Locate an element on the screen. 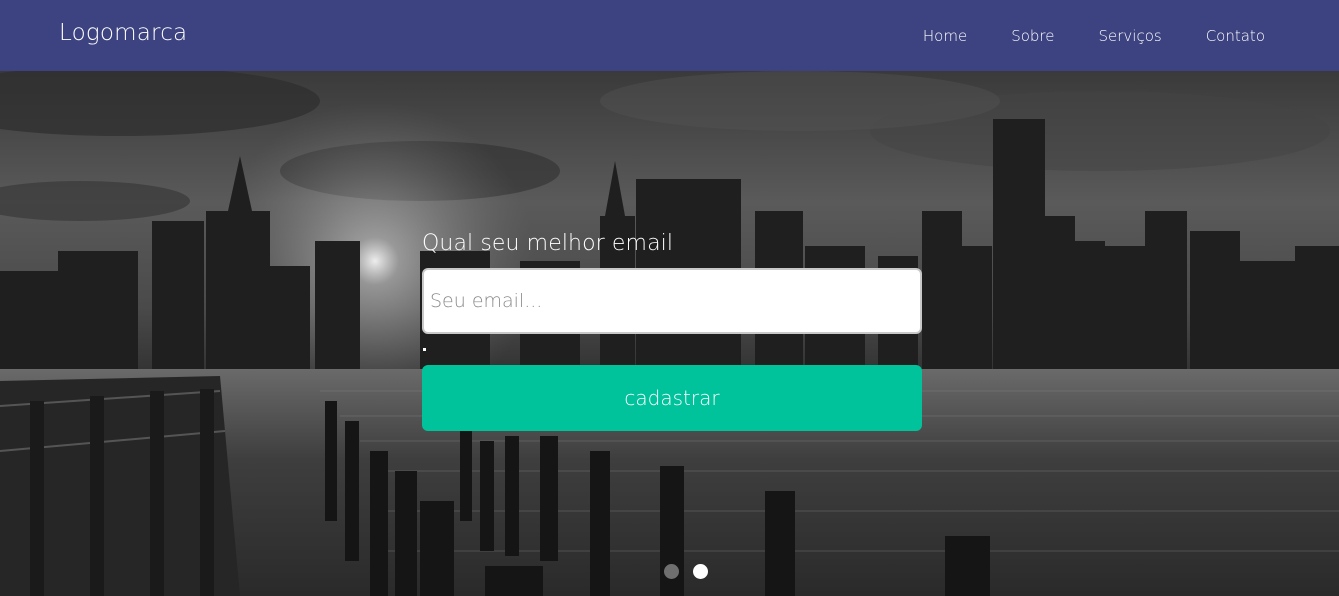 The height and width of the screenshot is (596, 1339). divider-dot is located at coordinates (424, 349).